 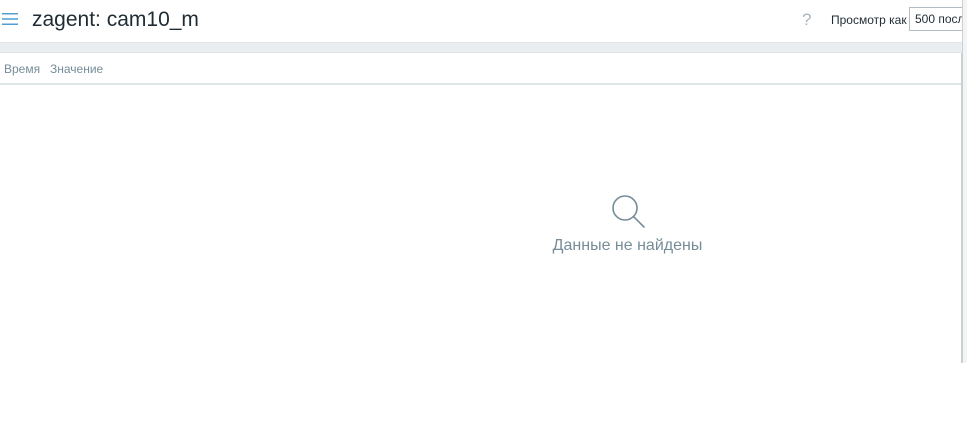 I want to click on no-data-block: Данные не найдены, so click(x=483, y=224).